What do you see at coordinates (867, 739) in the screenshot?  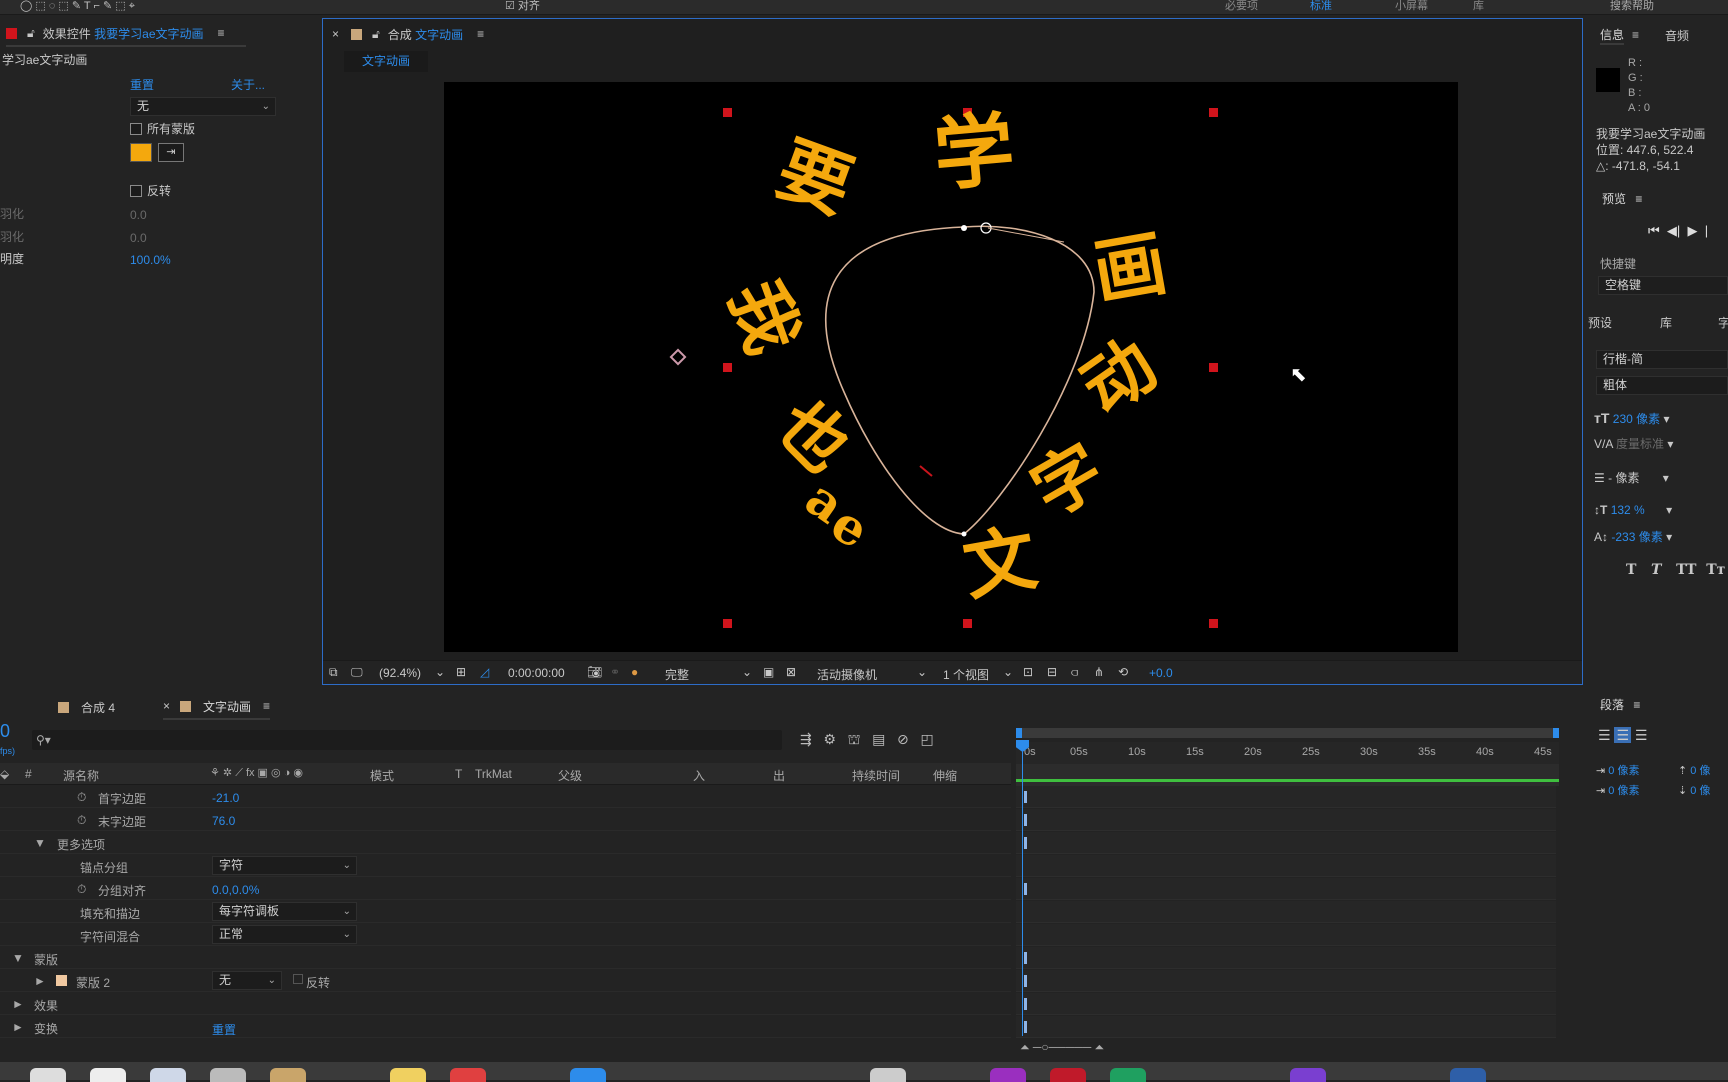 I see `timeline-toolbar-icons: ⇶ ⚙ ⛫ ▤ ⊘ ◰` at bounding box center [867, 739].